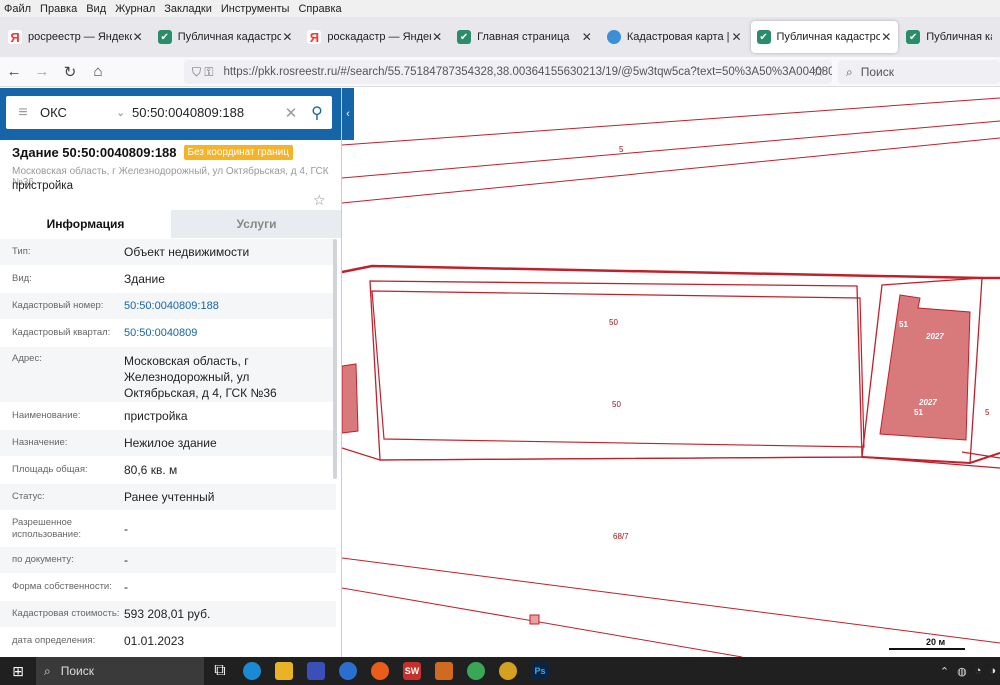  What do you see at coordinates (540, 671) in the screenshot?
I see `photoshop-icon: Ps` at bounding box center [540, 671].